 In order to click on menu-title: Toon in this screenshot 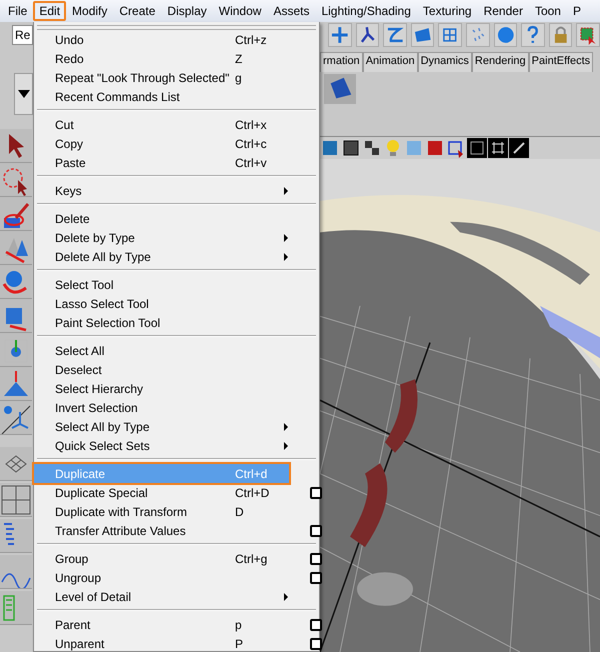, I will do `click(547, 11)`.